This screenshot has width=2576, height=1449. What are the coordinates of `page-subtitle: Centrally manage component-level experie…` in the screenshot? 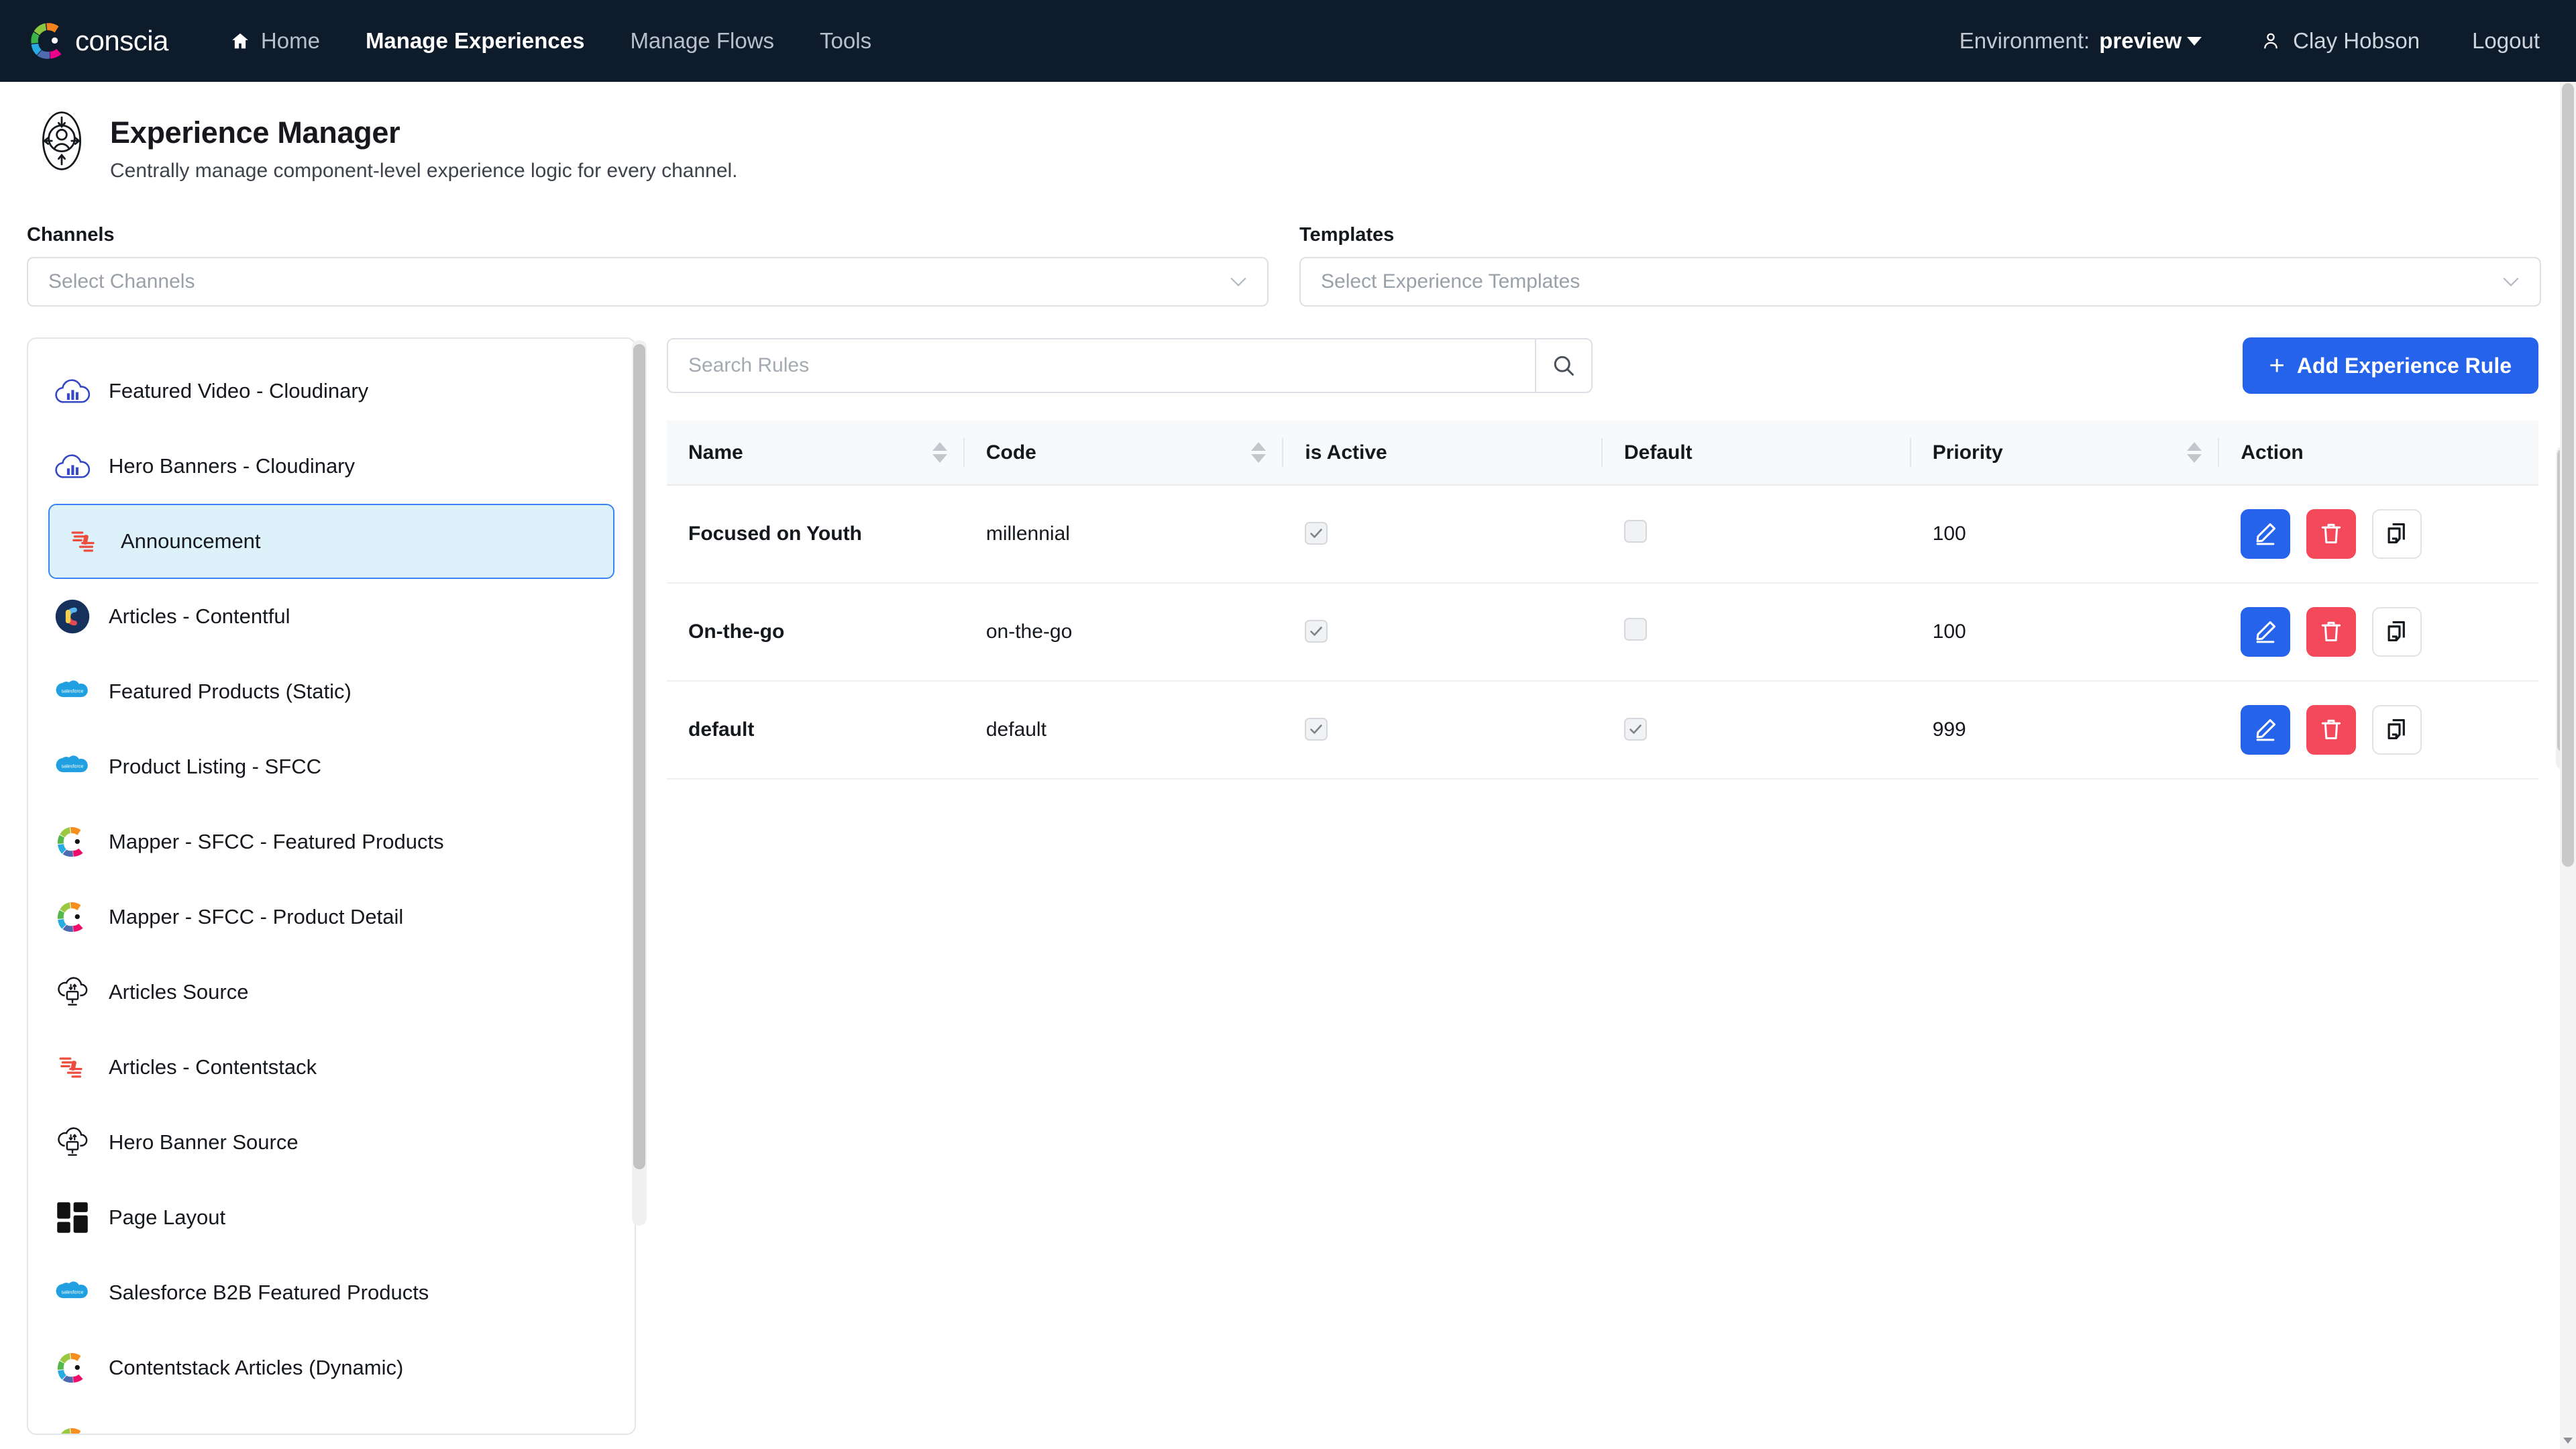 It's located at (424, 171).